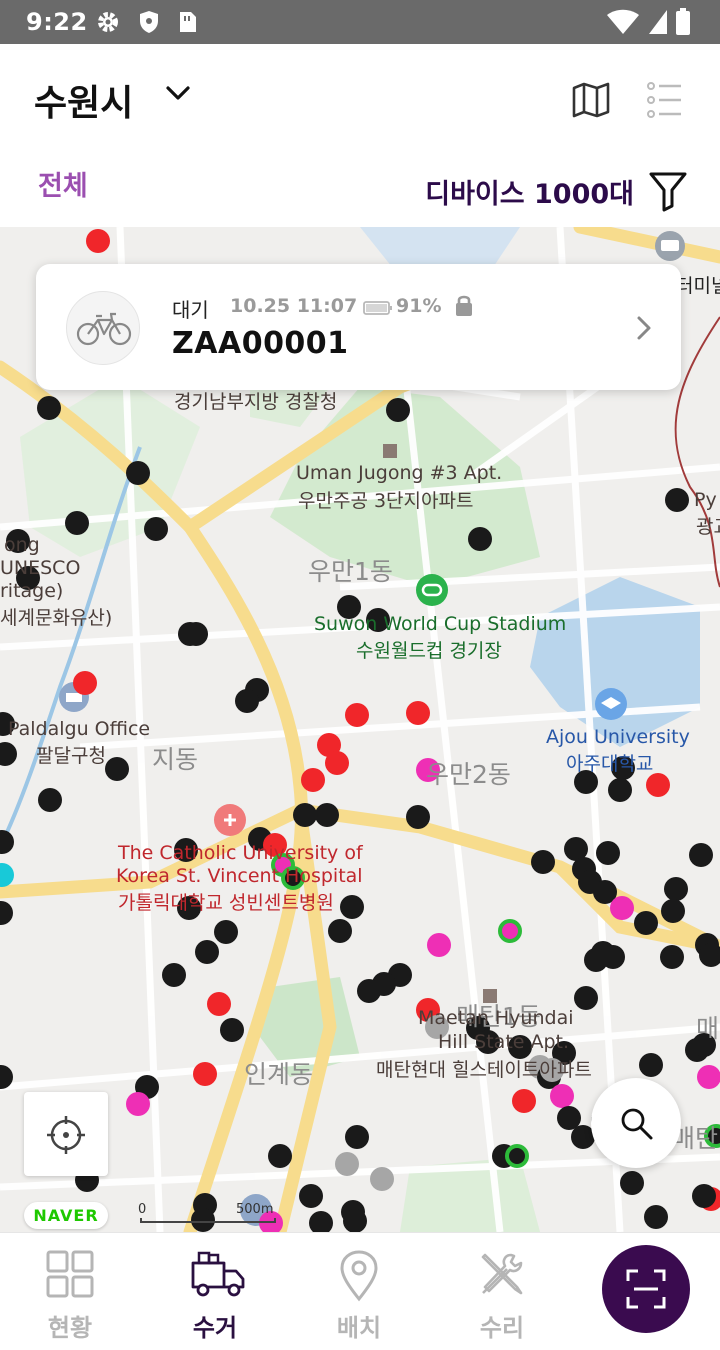 This screenshot has height=1350, width=720. Describe the element at coordinates (70, 1291) in the screenshot. I see `nav-item-status: 현황` at that location.